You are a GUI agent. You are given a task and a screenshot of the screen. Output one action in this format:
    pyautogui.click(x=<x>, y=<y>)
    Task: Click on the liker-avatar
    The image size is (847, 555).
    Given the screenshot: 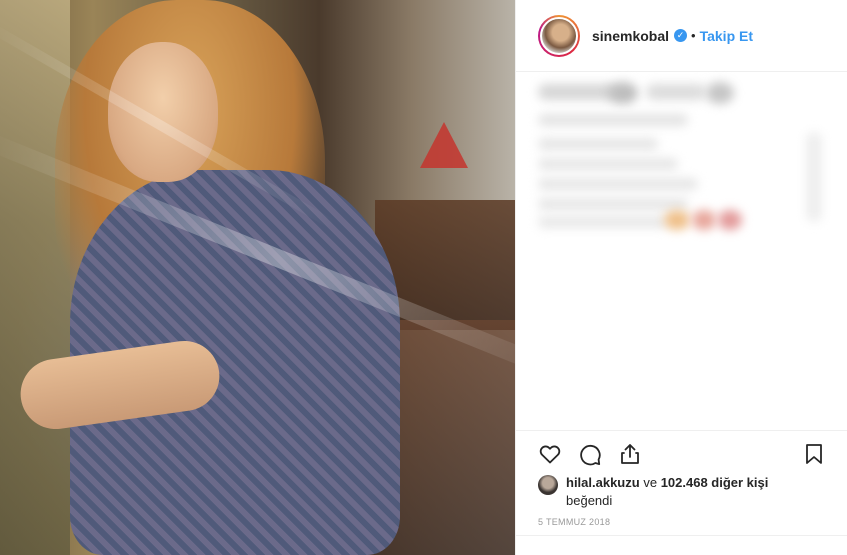 What is the action you would take?
    pyautogui.click(x=548, y=485)
    